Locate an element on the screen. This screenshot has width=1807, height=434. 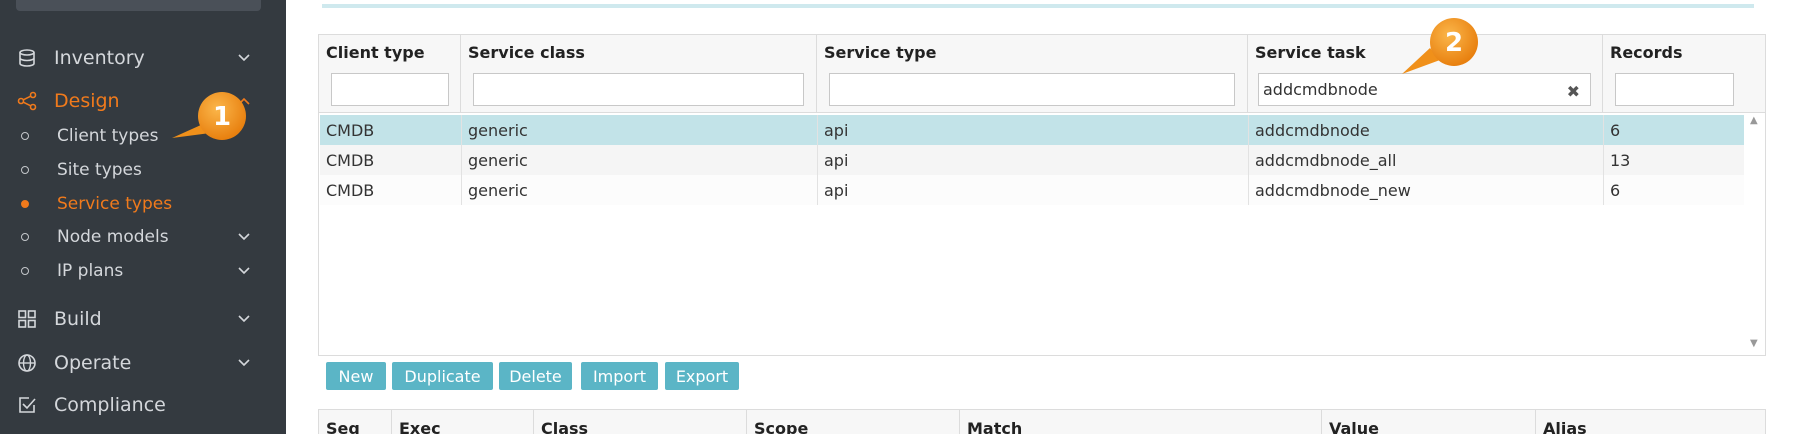
column-title: Service type is located at coordinates (880, 52).